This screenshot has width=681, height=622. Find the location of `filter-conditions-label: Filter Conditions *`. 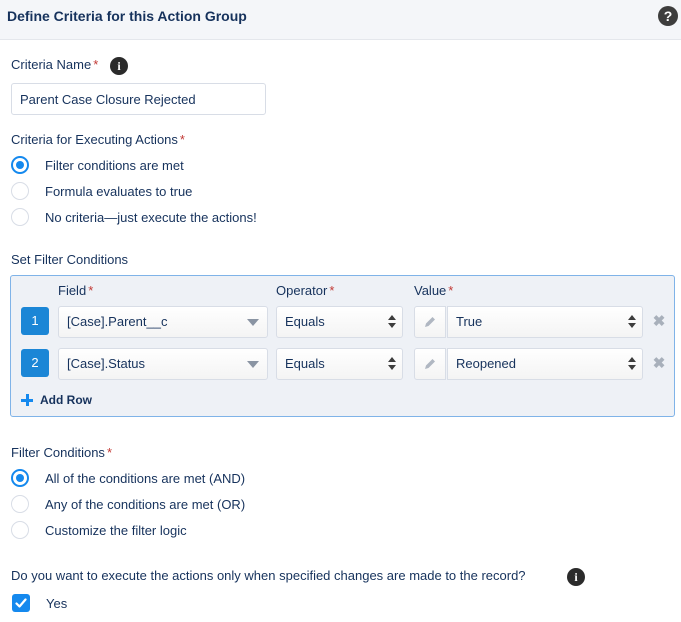

filter-conditions-label: Filter Conditions * is located at coordinates (61, 452).